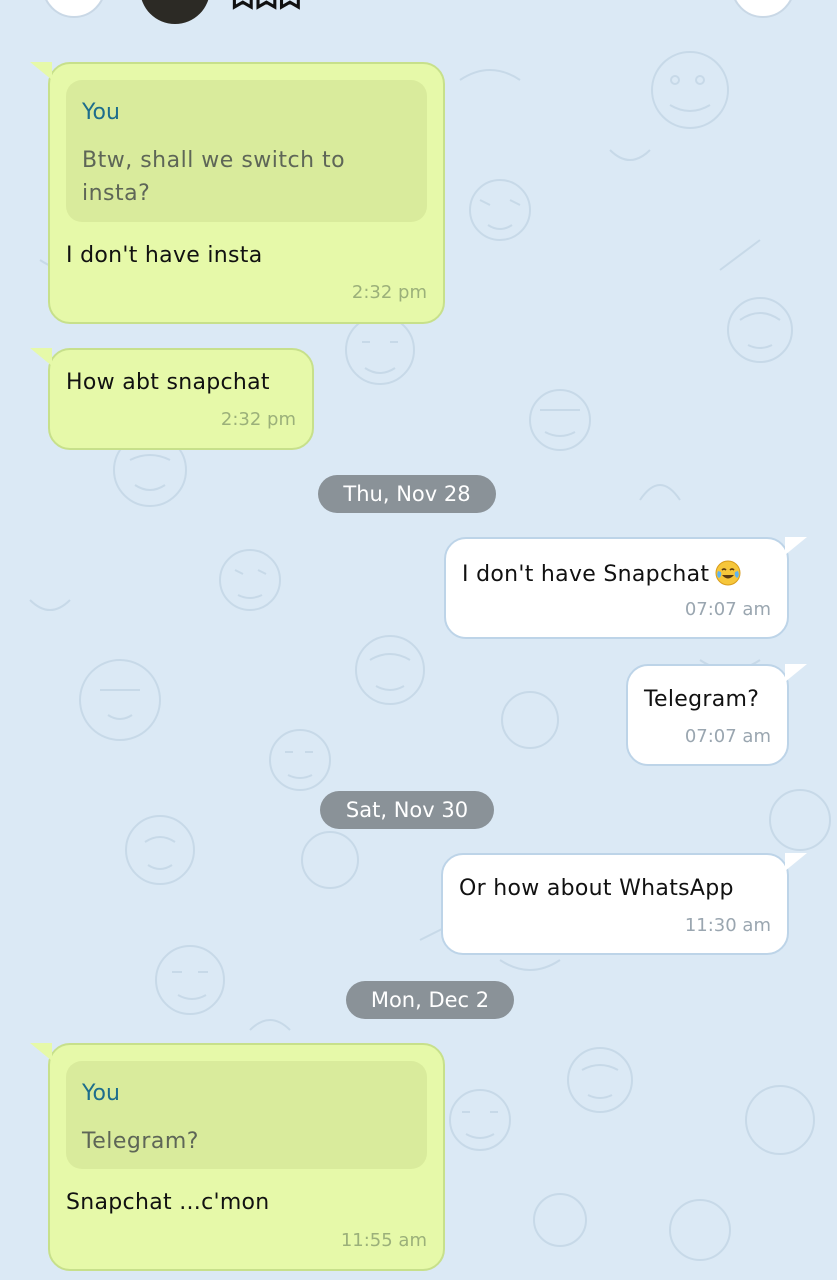 Image resolution: width=837 pixels, height=1280 pixels. I want to click on message-time: 11:30 am, so click(727, 925).